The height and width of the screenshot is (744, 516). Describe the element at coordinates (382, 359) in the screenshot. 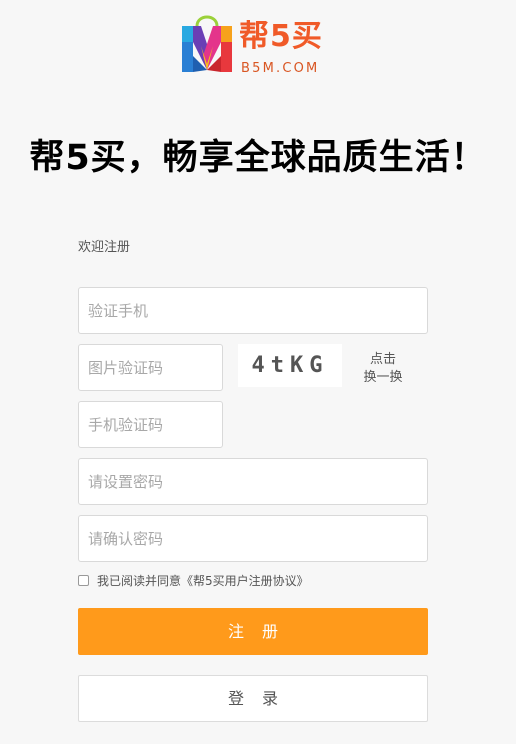

I see `captcha-refresh-line1: 点击` at that location.